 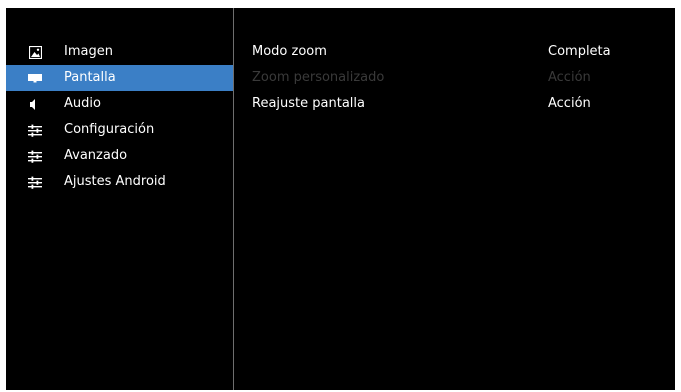 What do you see at coordinates (318, 77) in the screenshot?
I see `setting-label: Zoom personalizado` at bounding box center [318, 77].